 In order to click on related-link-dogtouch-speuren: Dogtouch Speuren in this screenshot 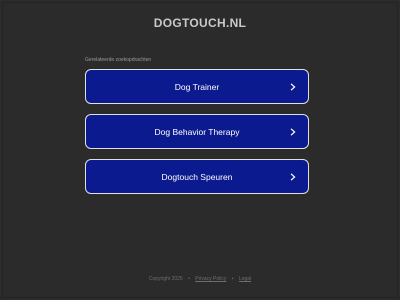, I will do `click(197, 176)`.